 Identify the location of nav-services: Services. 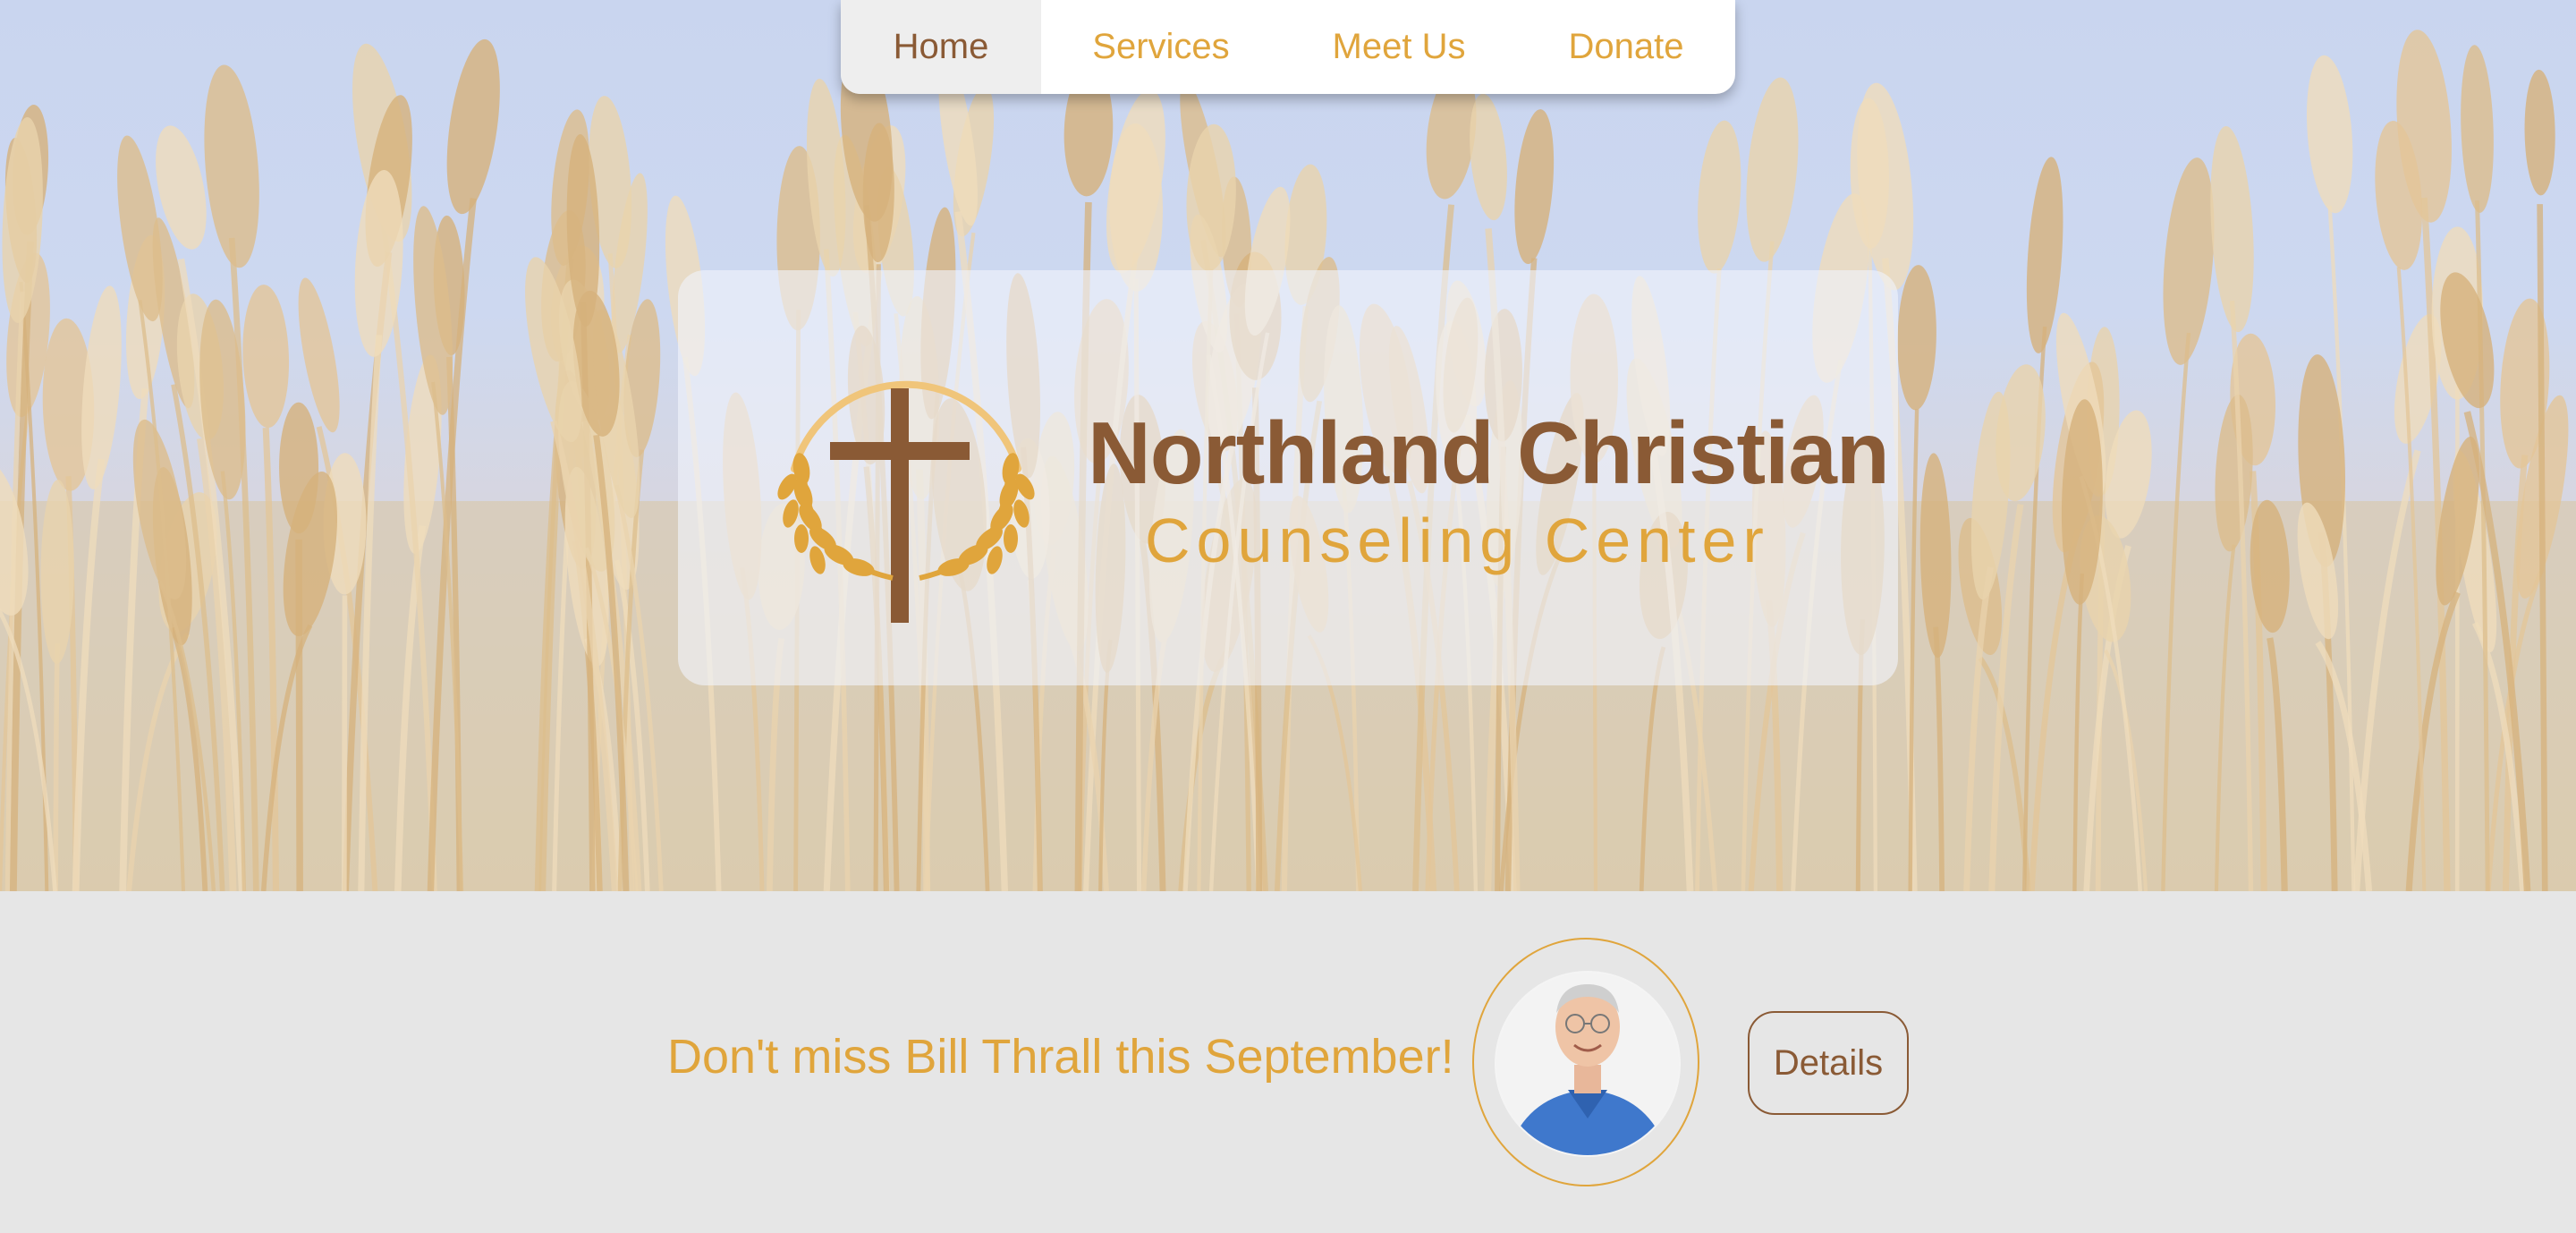
(1161, 47).